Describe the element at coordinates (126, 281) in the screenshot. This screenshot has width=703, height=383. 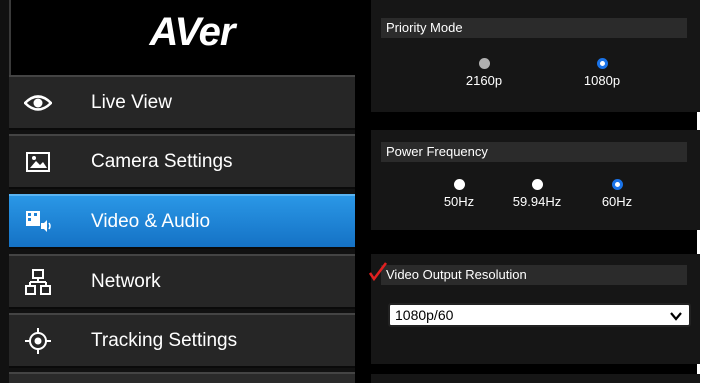
I see `sidebar-item-label: Network` at that location.